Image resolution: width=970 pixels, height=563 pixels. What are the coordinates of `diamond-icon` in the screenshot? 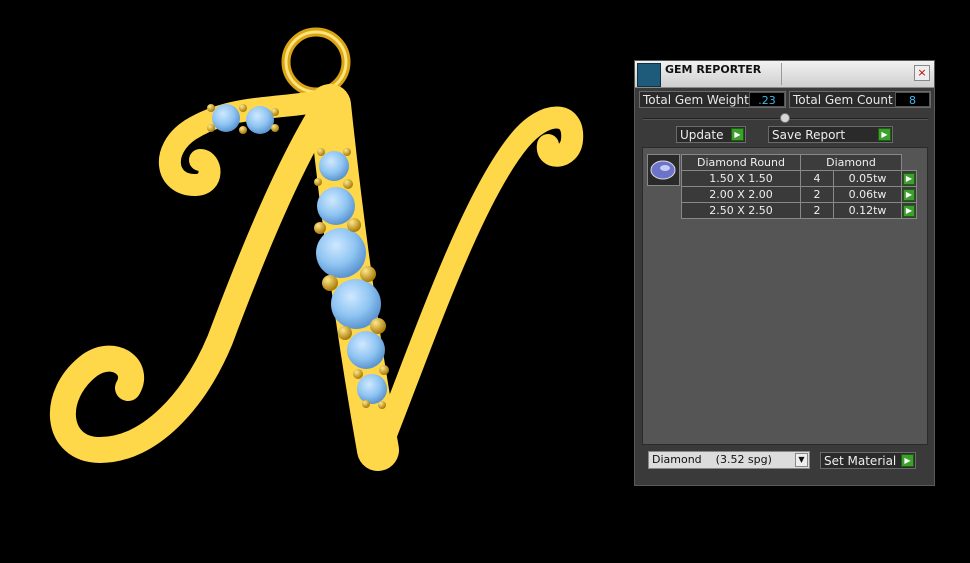 It's located at (663, 170).